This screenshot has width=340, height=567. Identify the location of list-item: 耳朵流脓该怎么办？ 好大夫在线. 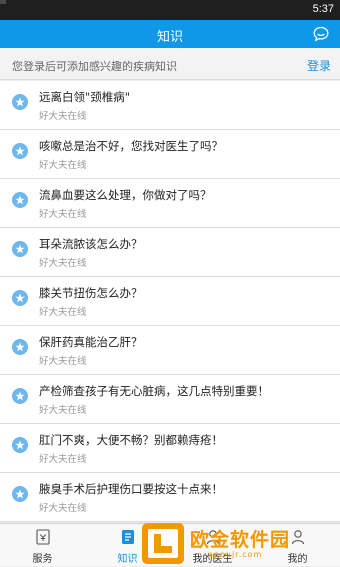
(170, 252).